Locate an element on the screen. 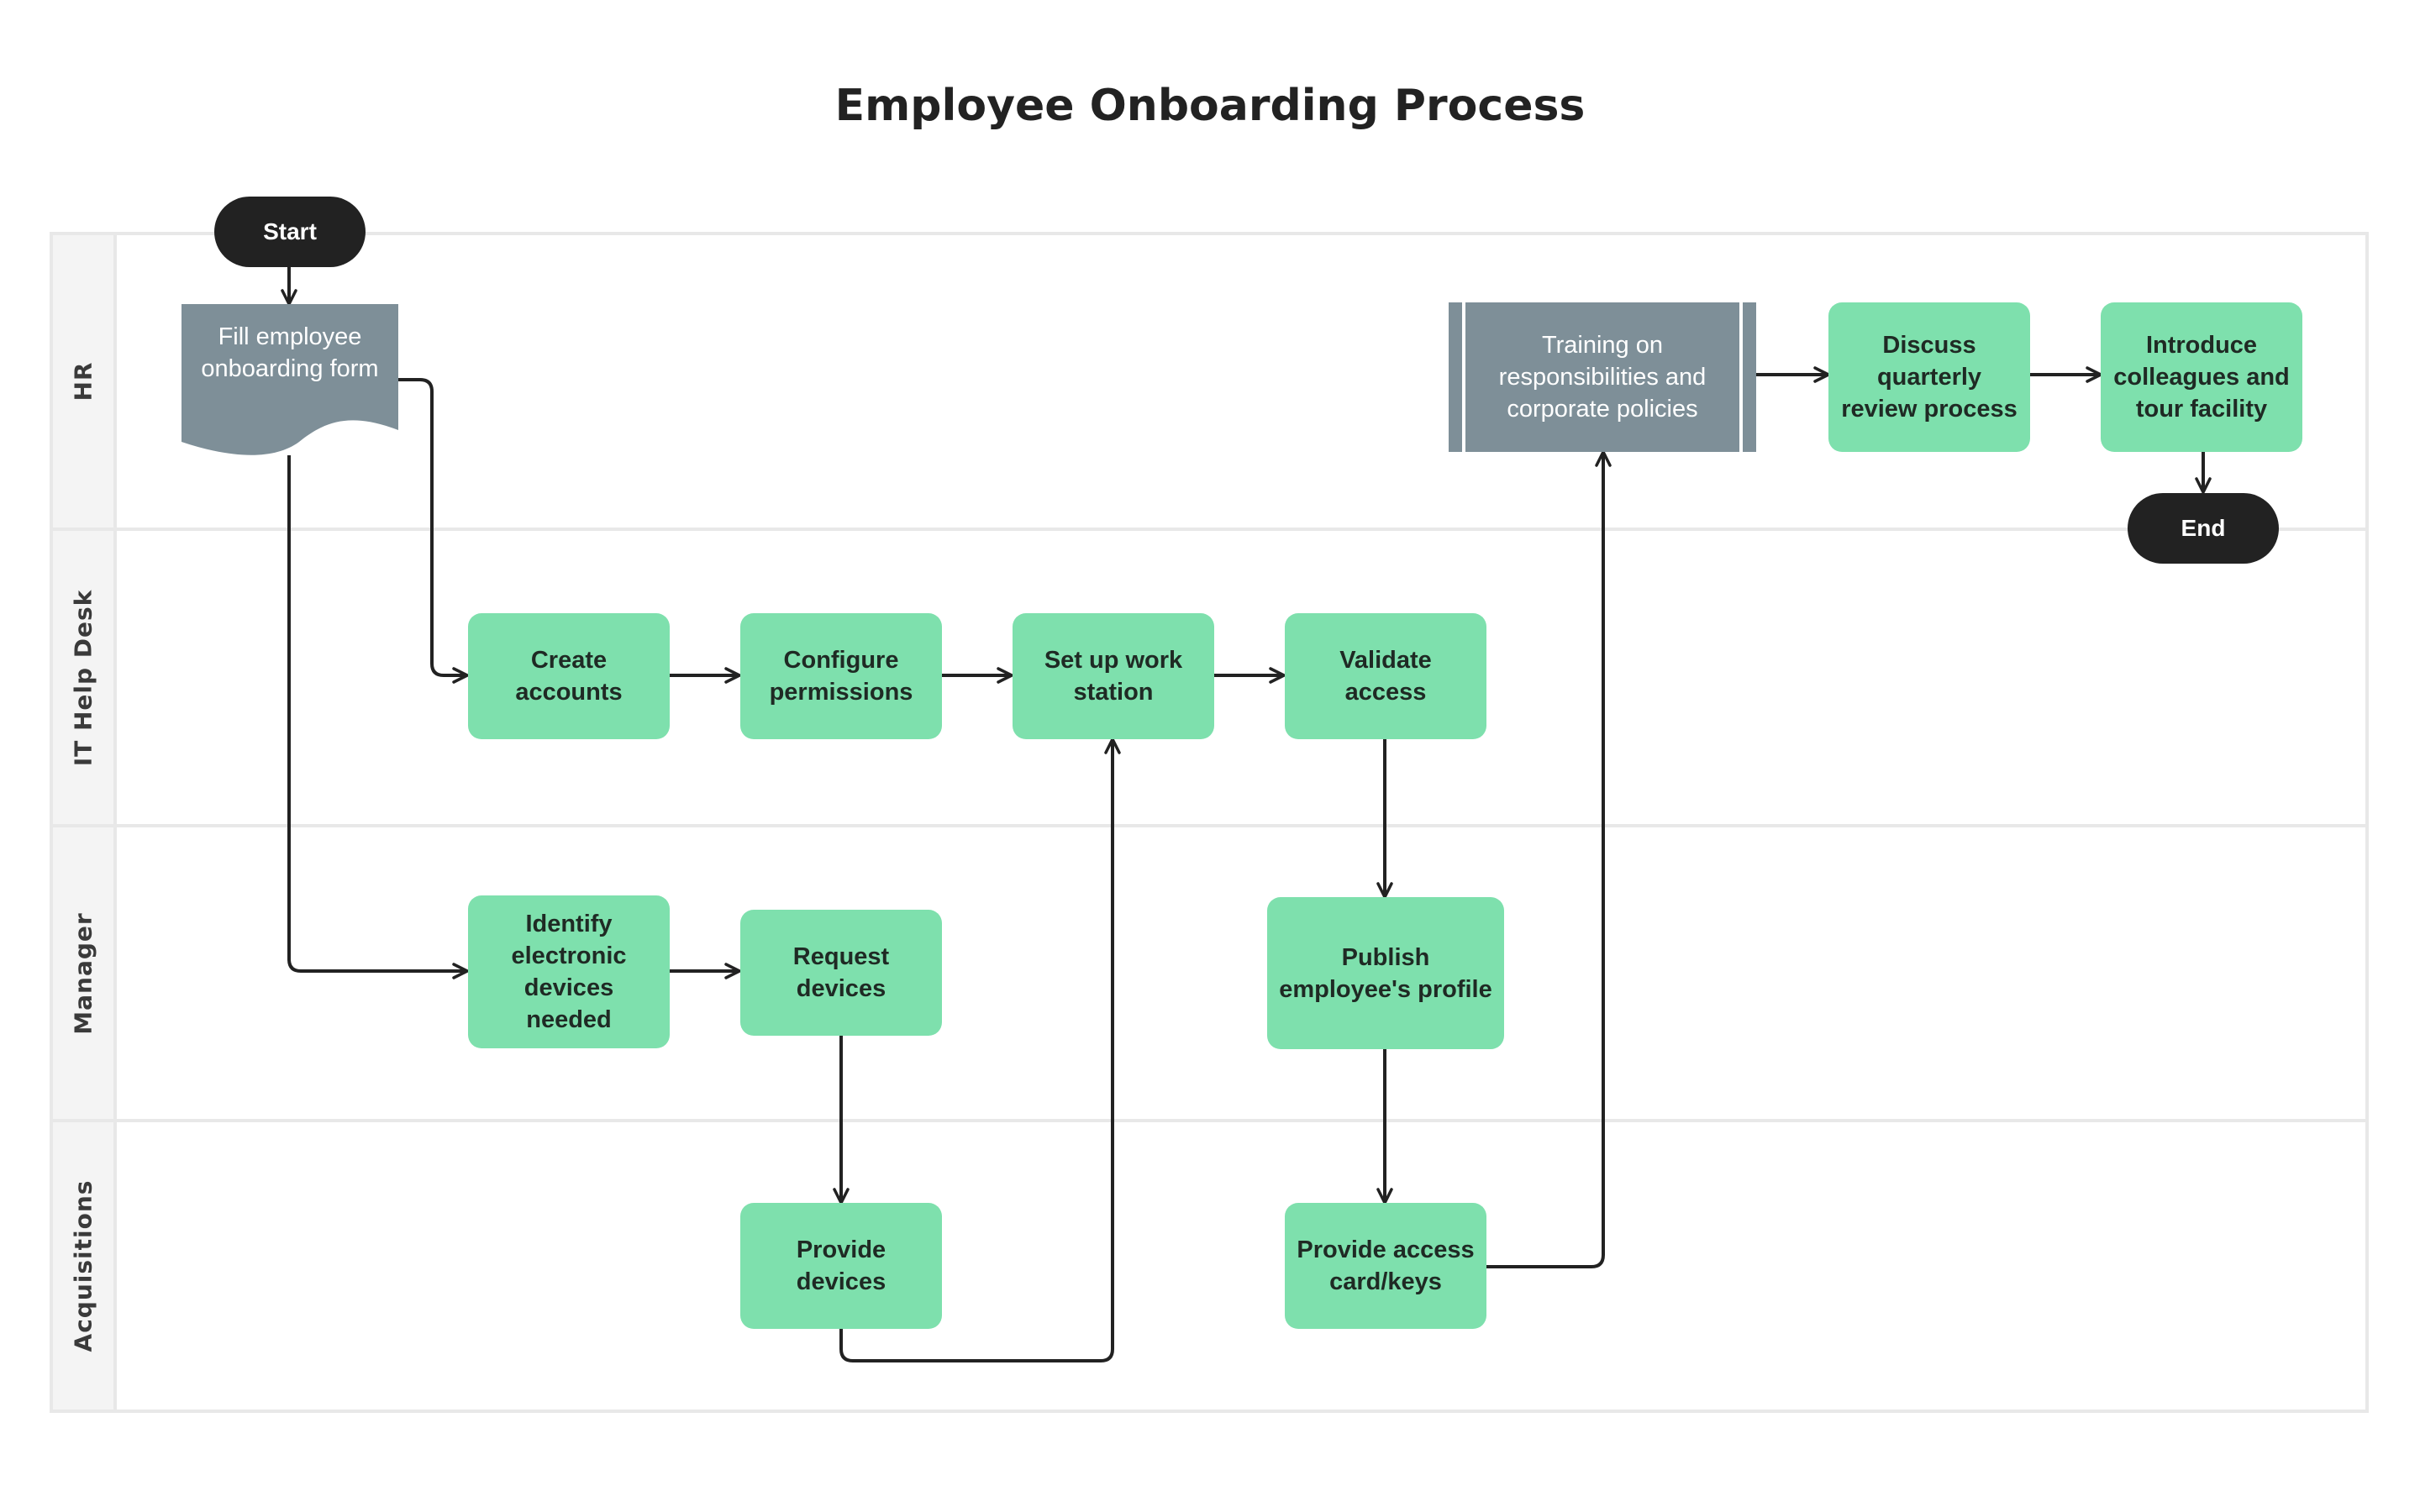  provide-devices-label: Provide devices is located at coordinates (841, 1265).